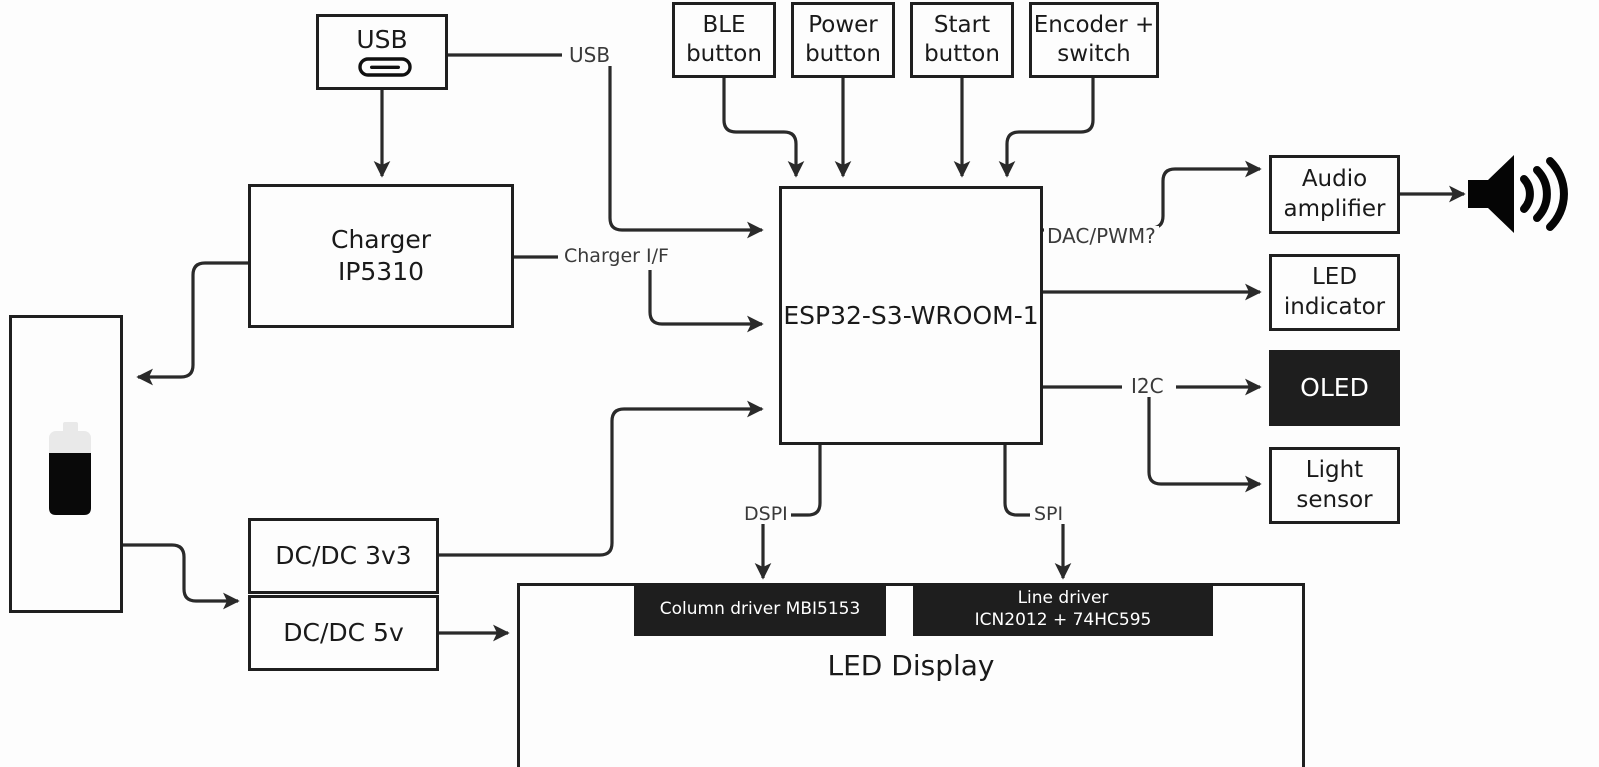  I want to click on block-encoder-switch-line1: Encoder +, so click(1094, 24).